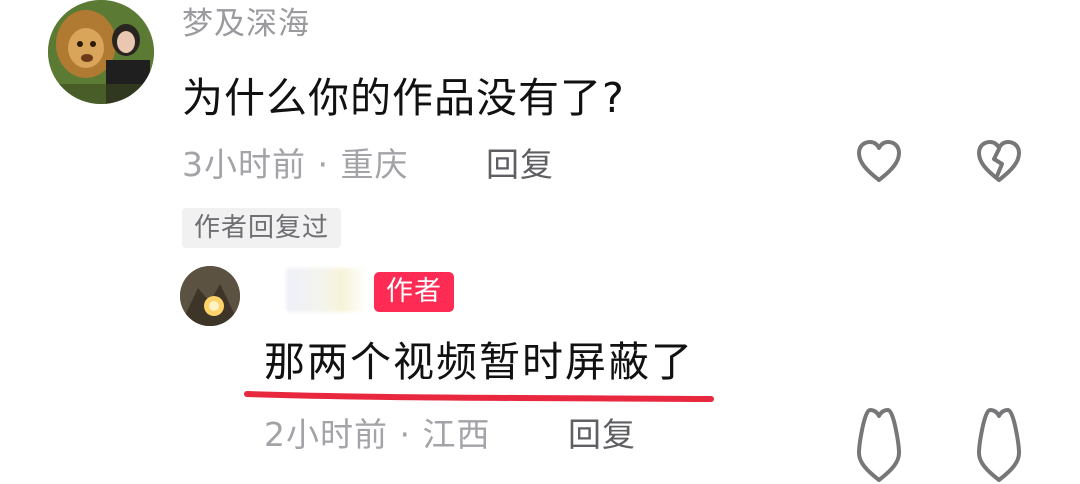  I want to click on author-tag: 作者, so click(414, 292).